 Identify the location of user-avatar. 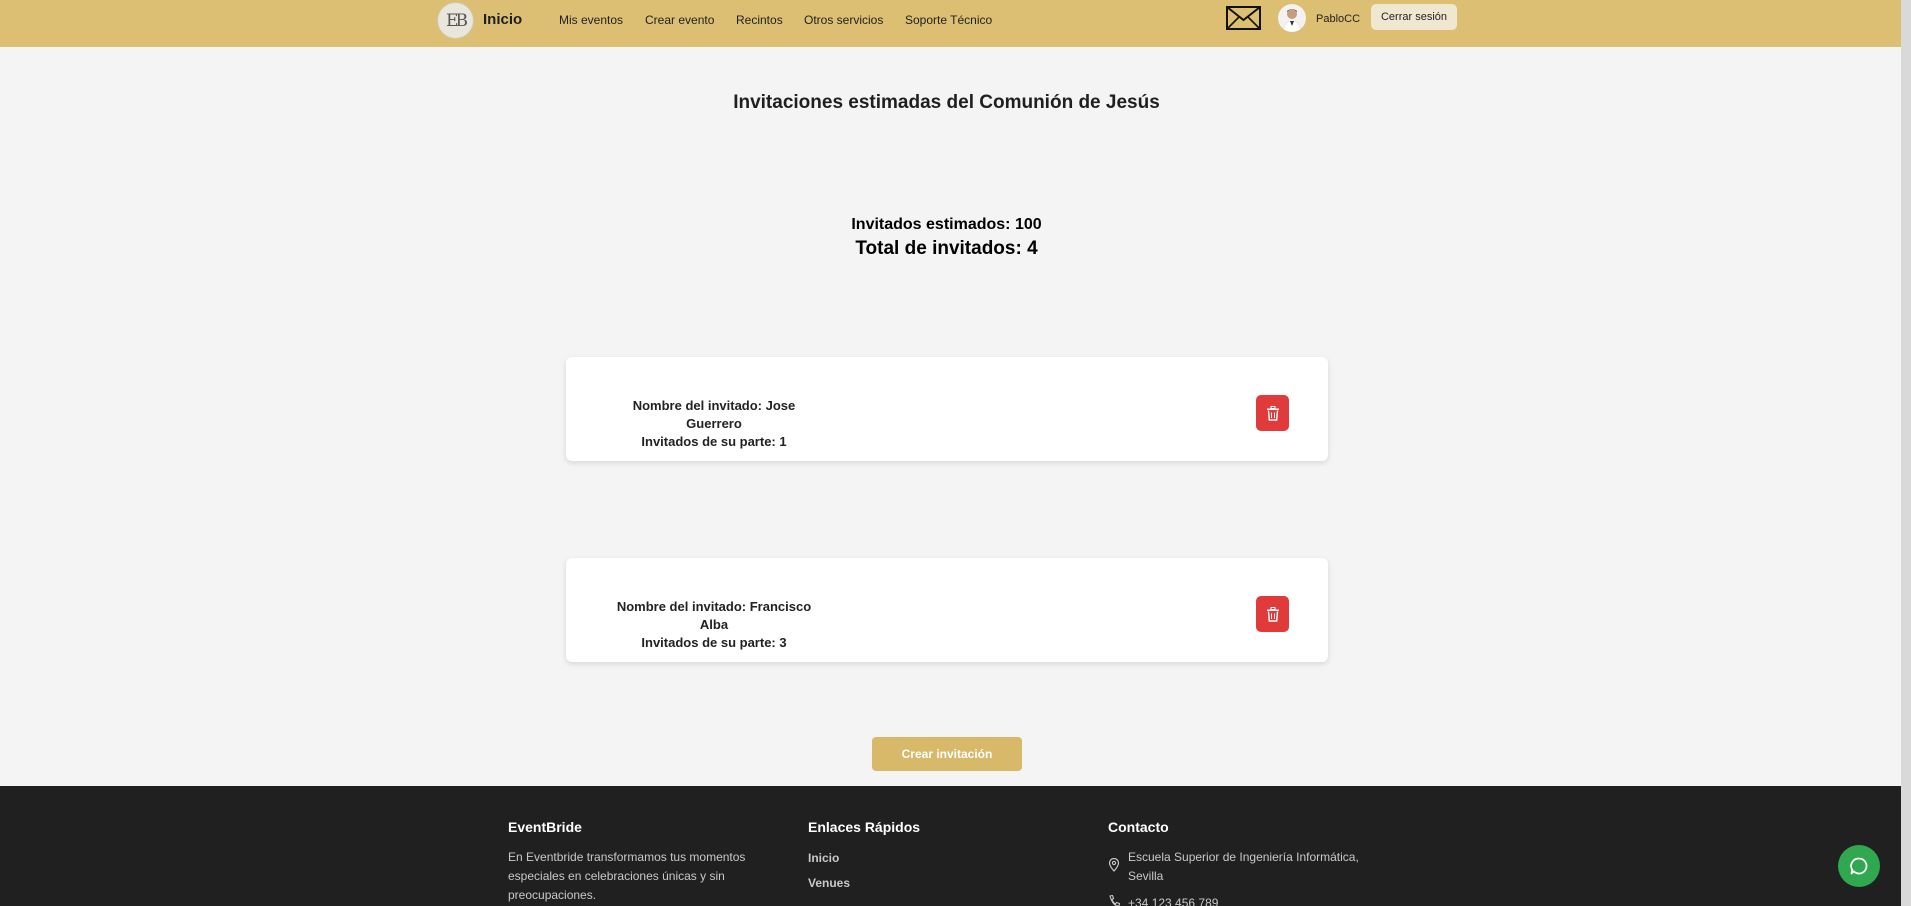
(1292, 18).